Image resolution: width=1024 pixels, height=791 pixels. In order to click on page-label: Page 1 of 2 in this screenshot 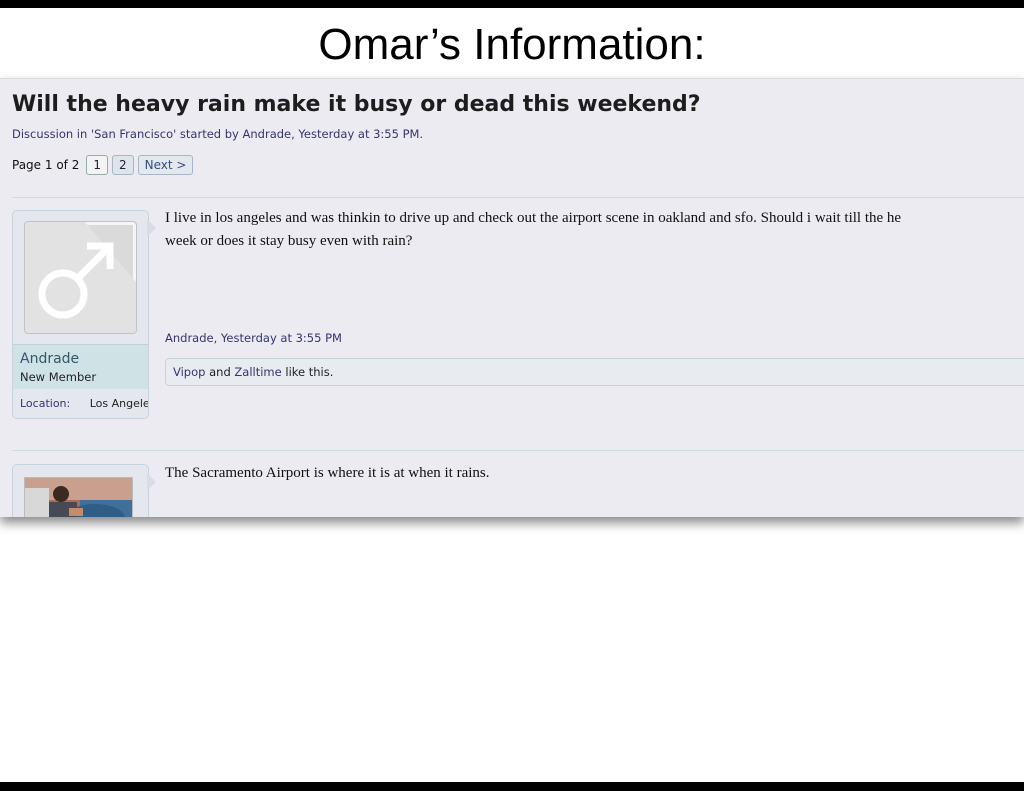, I will do `click(46, 165)`.